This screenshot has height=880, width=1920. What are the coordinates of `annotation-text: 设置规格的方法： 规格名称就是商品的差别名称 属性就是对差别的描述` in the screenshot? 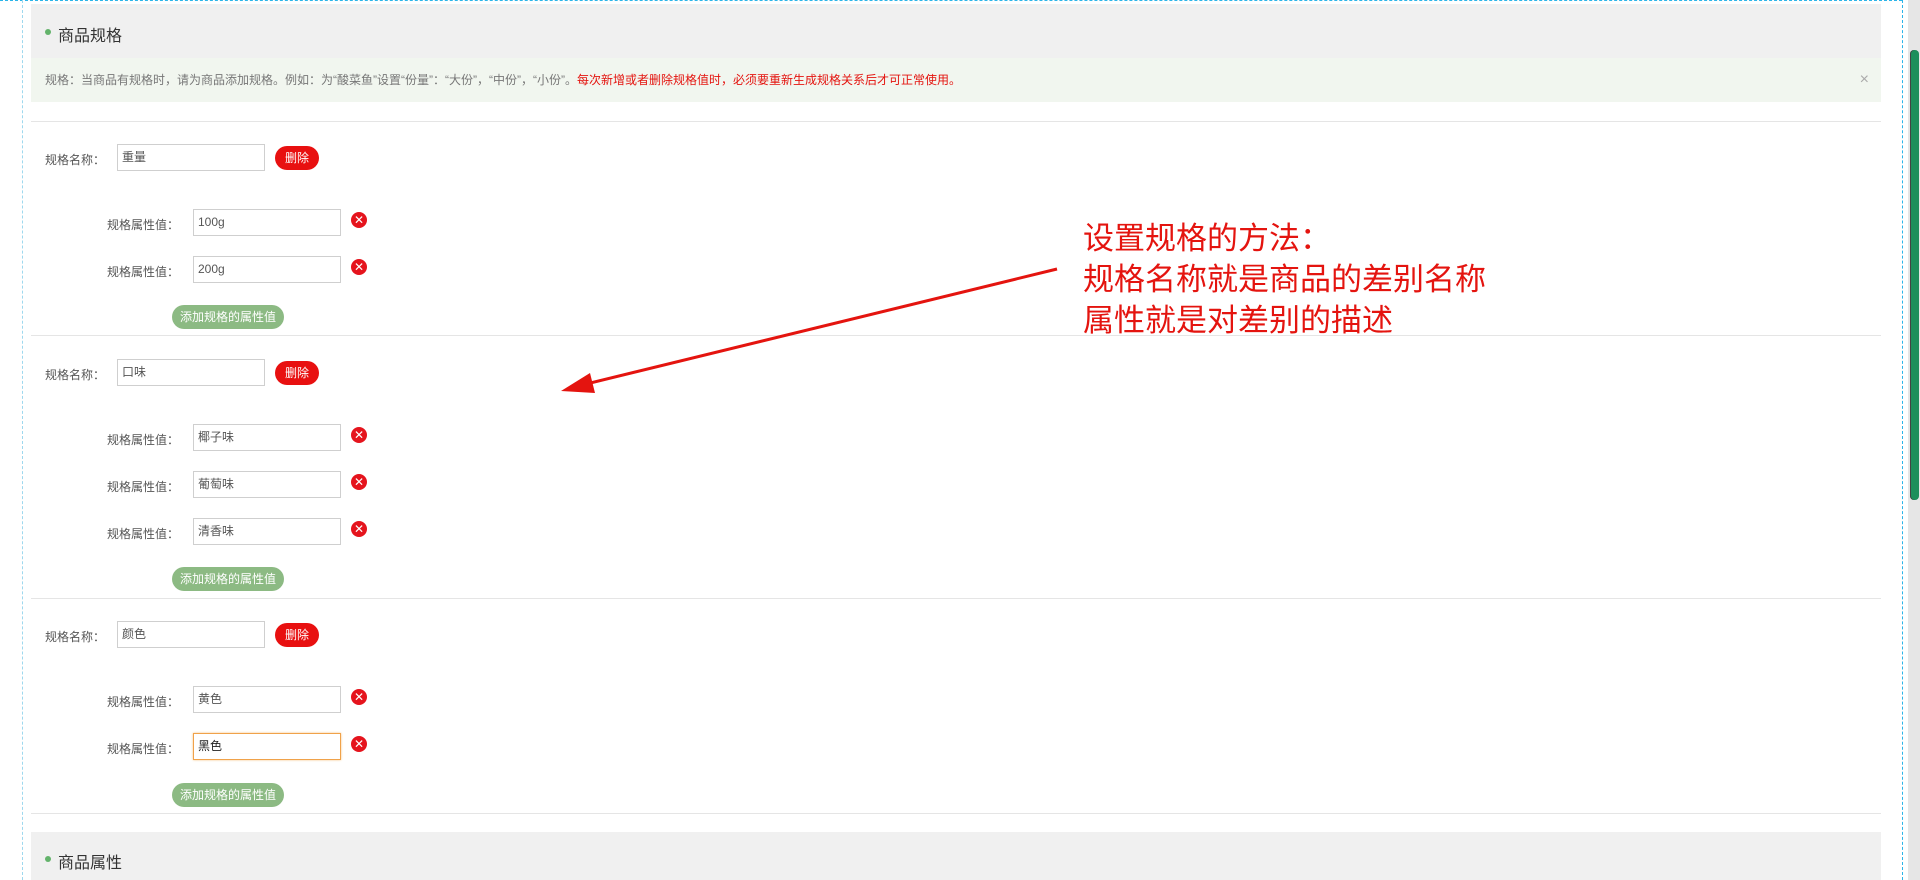 It's located at (1284, 279).